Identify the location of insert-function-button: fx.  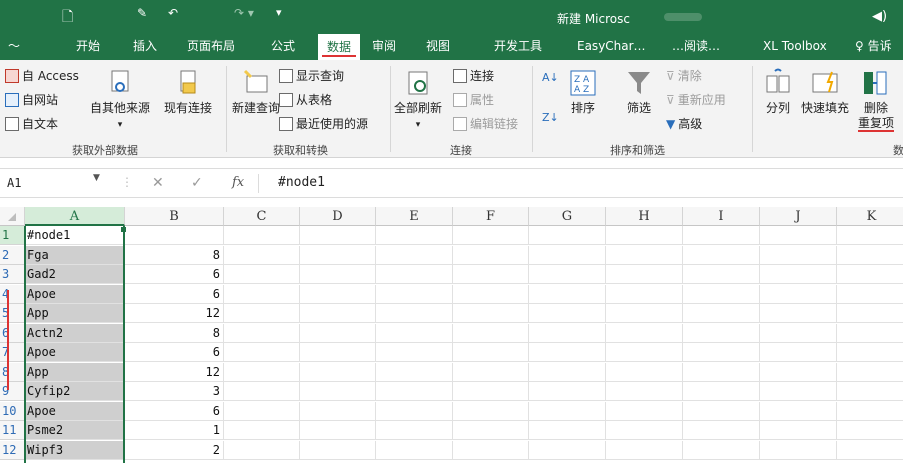
(238, 182).